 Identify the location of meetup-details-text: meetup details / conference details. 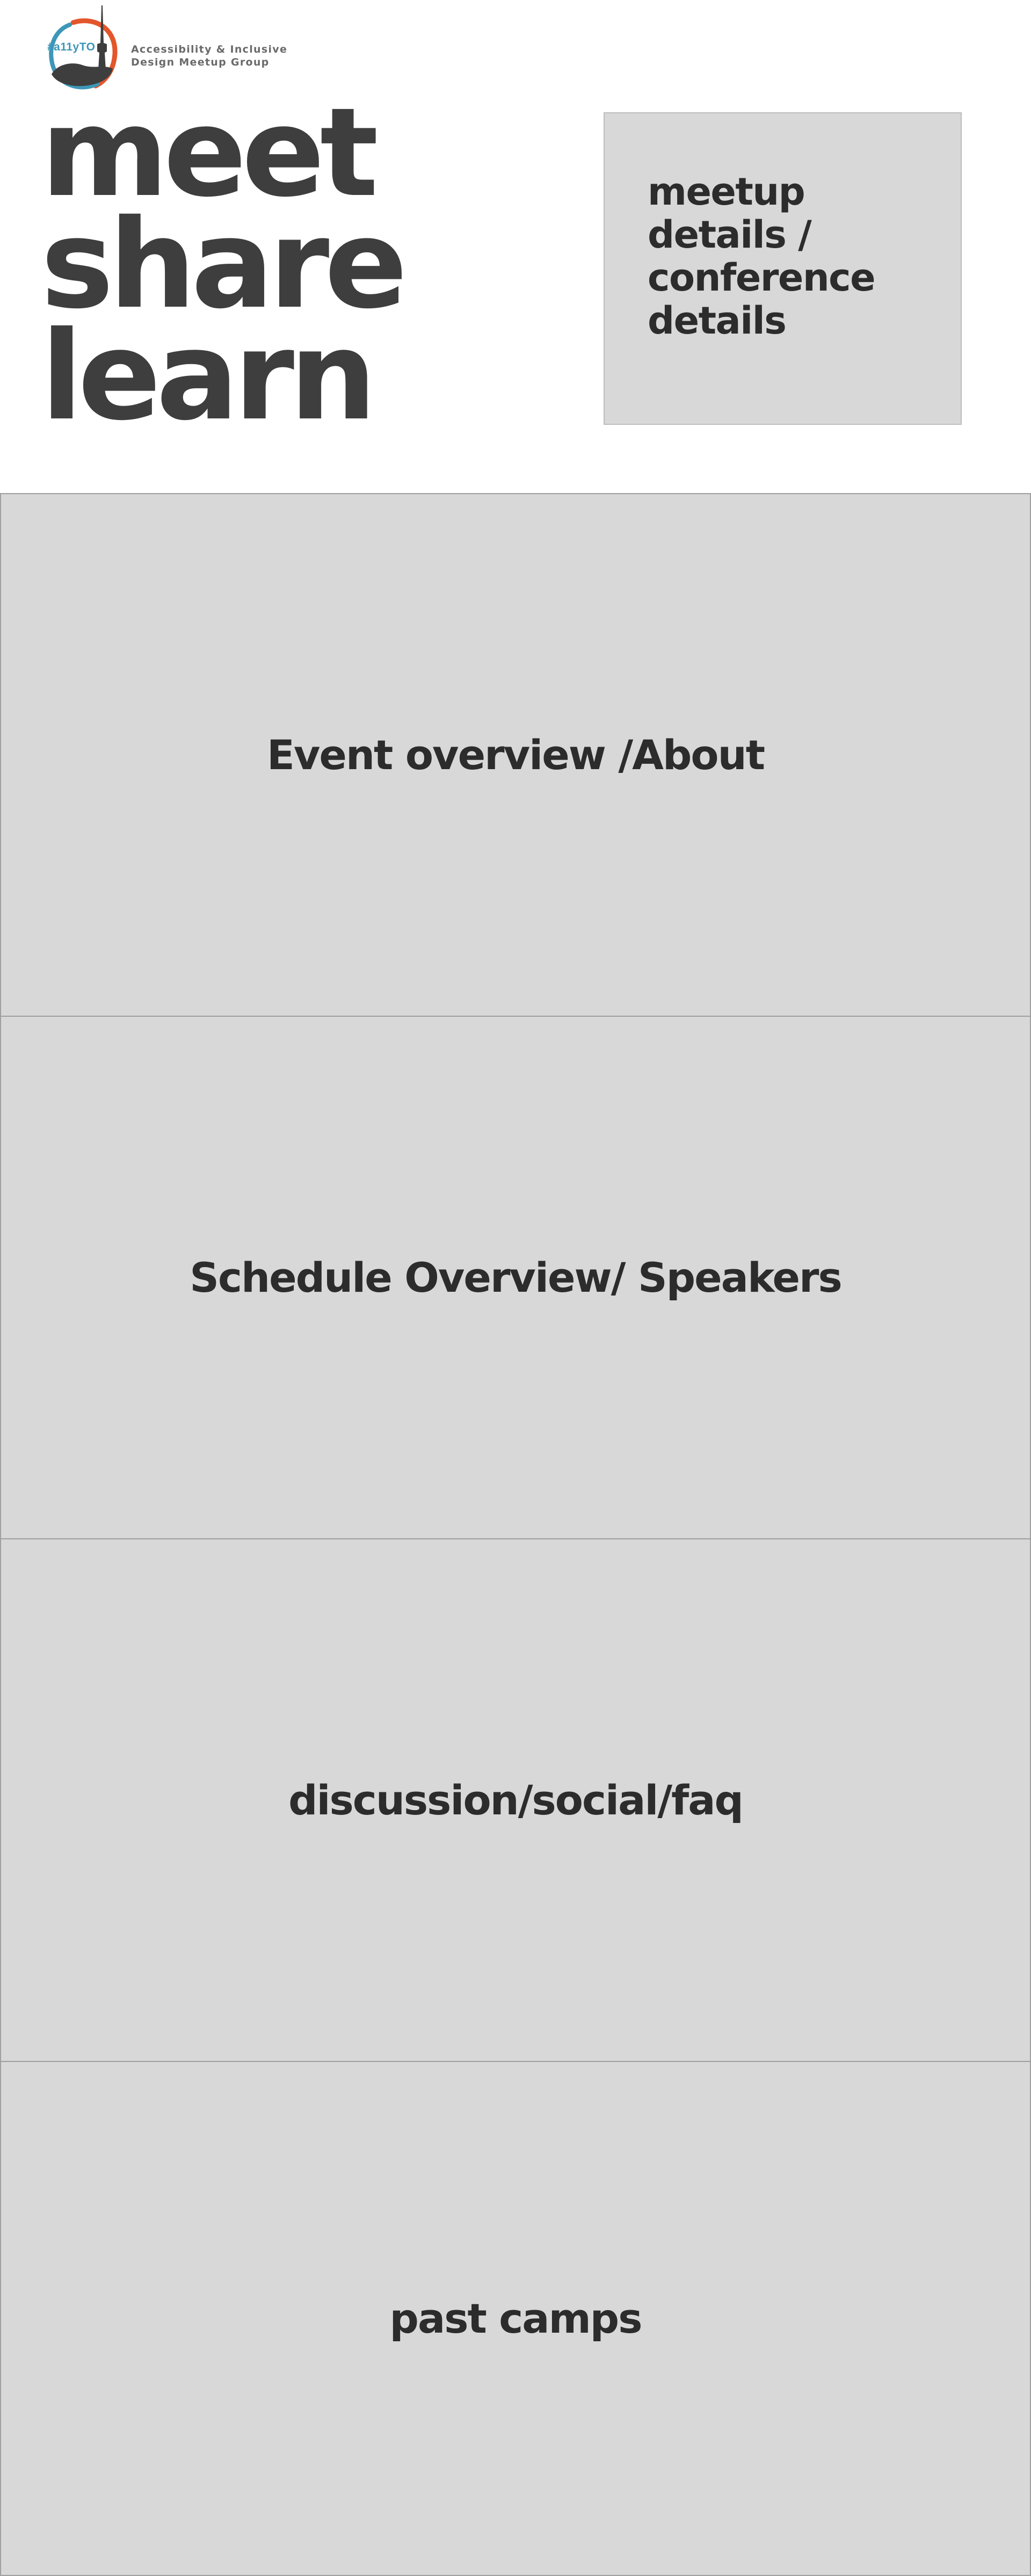
(762, 256).